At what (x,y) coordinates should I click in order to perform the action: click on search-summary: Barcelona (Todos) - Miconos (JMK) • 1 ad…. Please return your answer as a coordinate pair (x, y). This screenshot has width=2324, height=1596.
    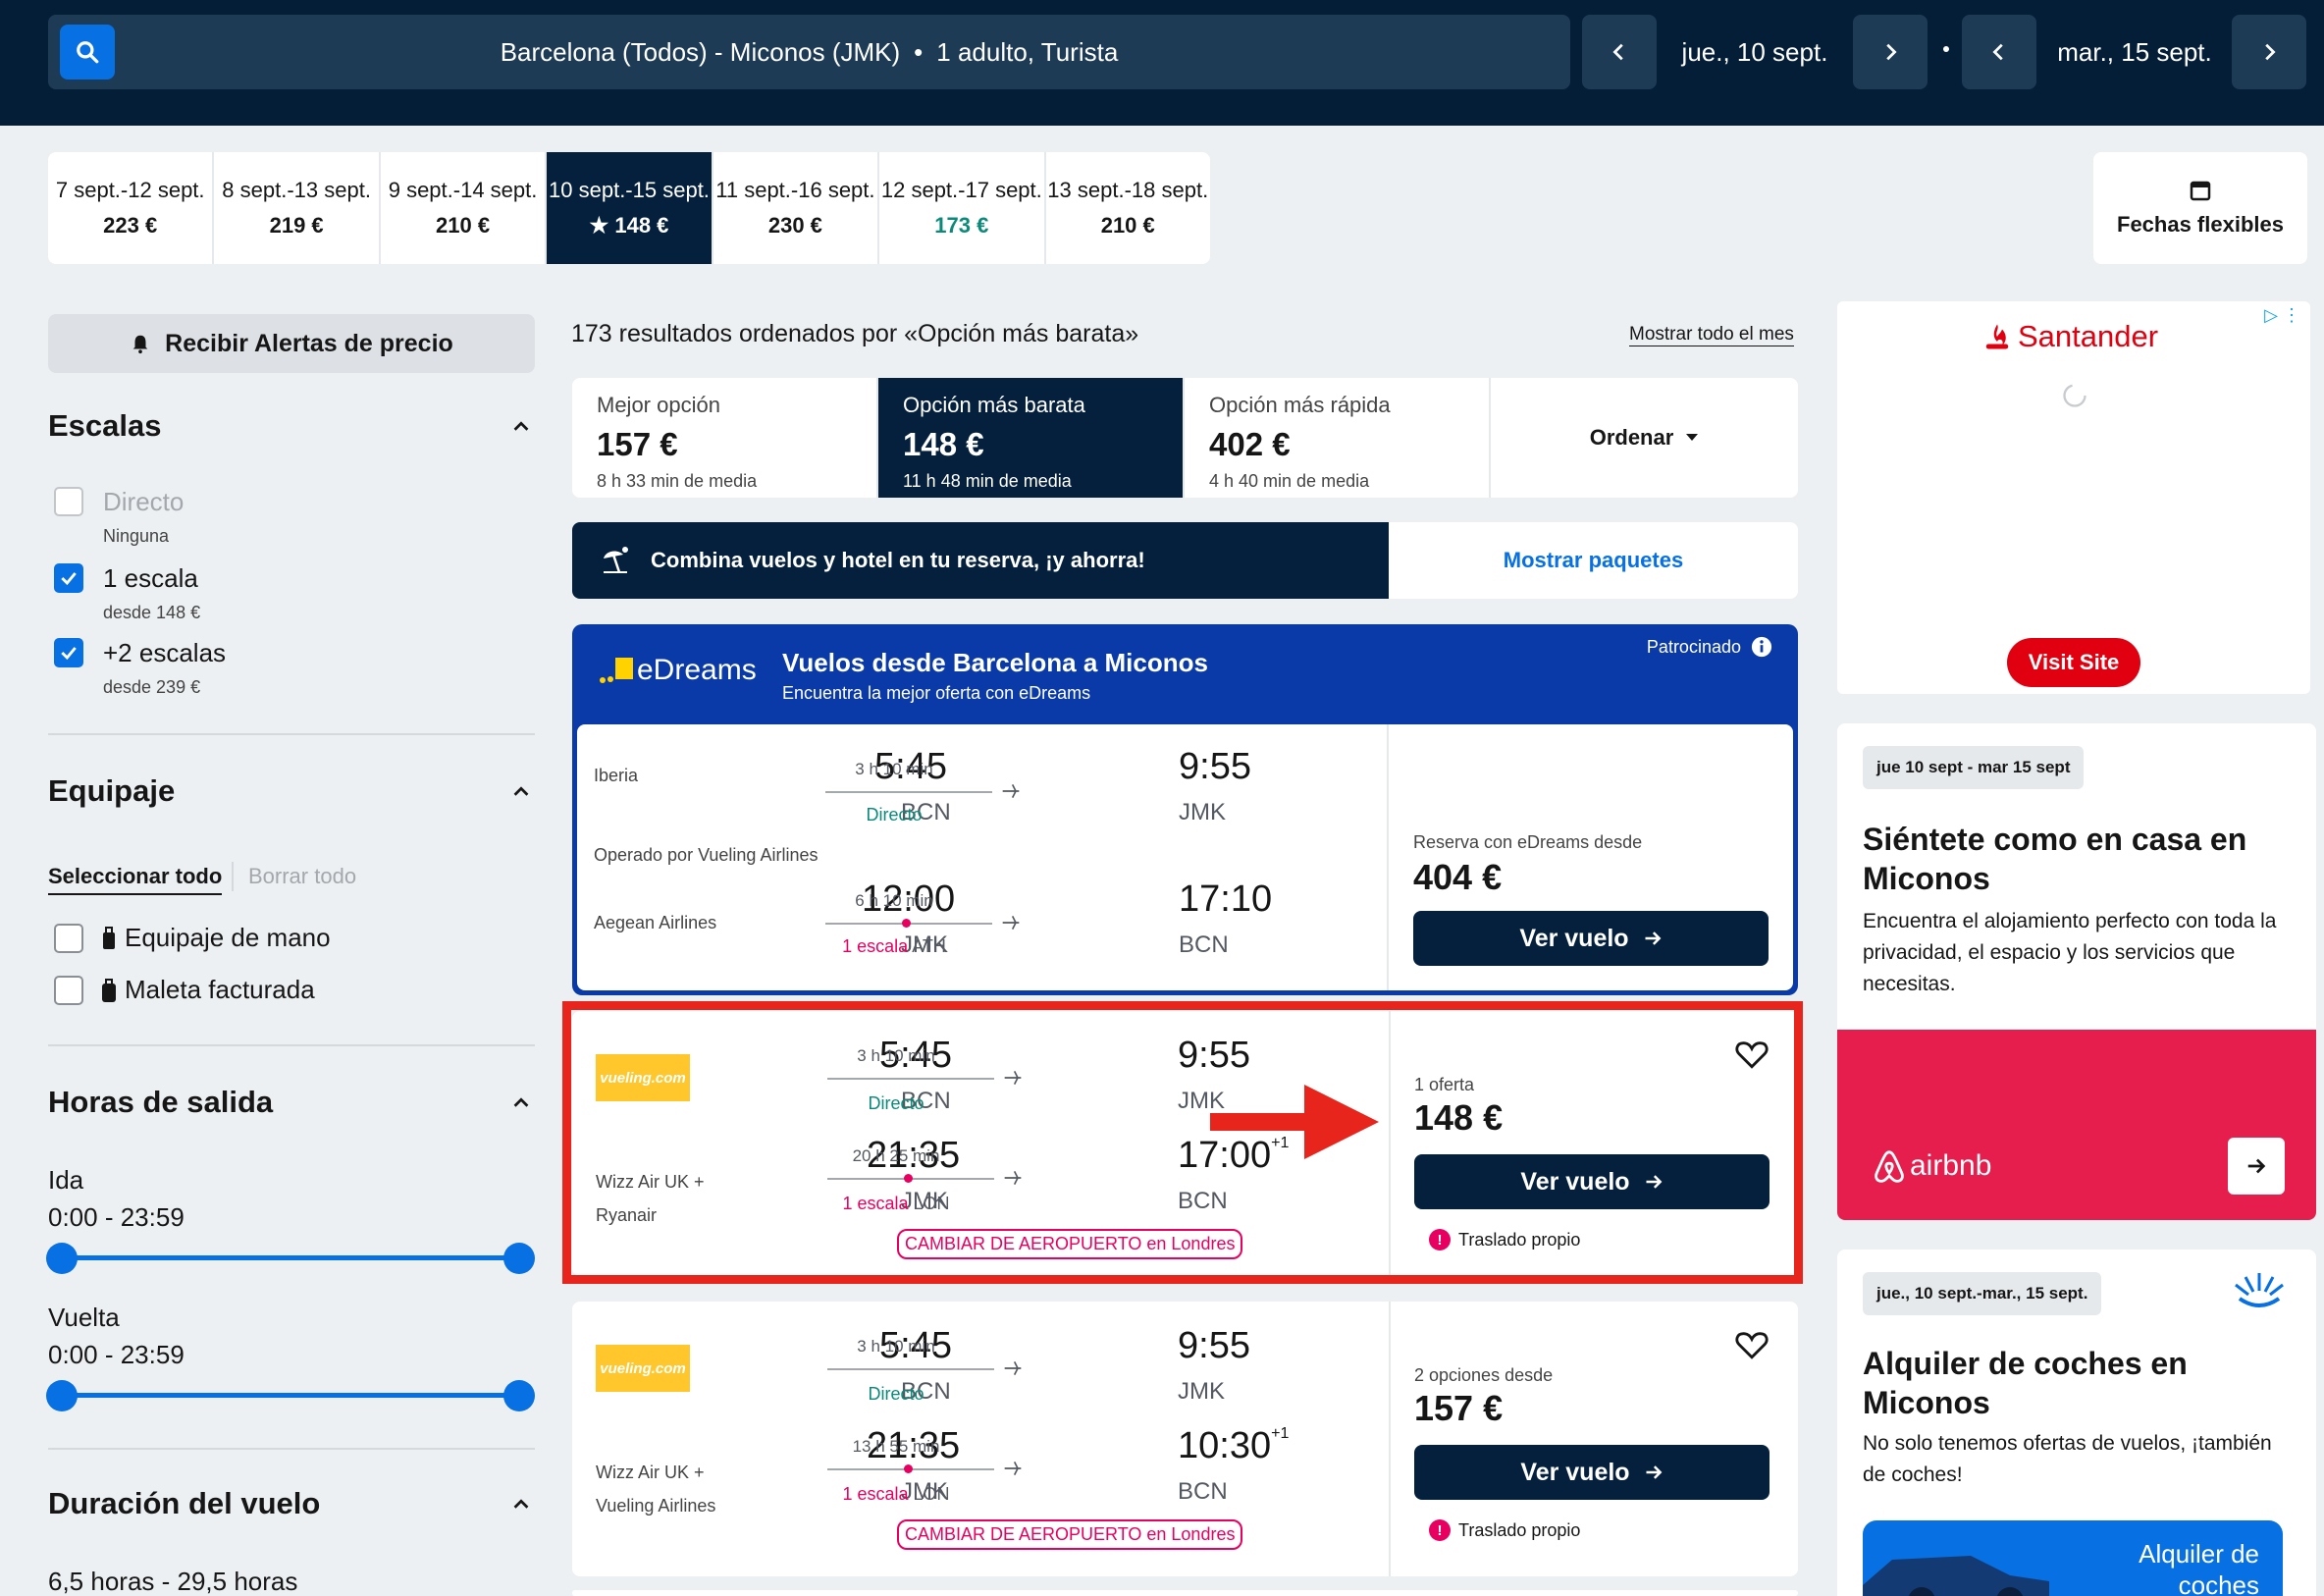
    Looking at the image, I should click on (809, 52).